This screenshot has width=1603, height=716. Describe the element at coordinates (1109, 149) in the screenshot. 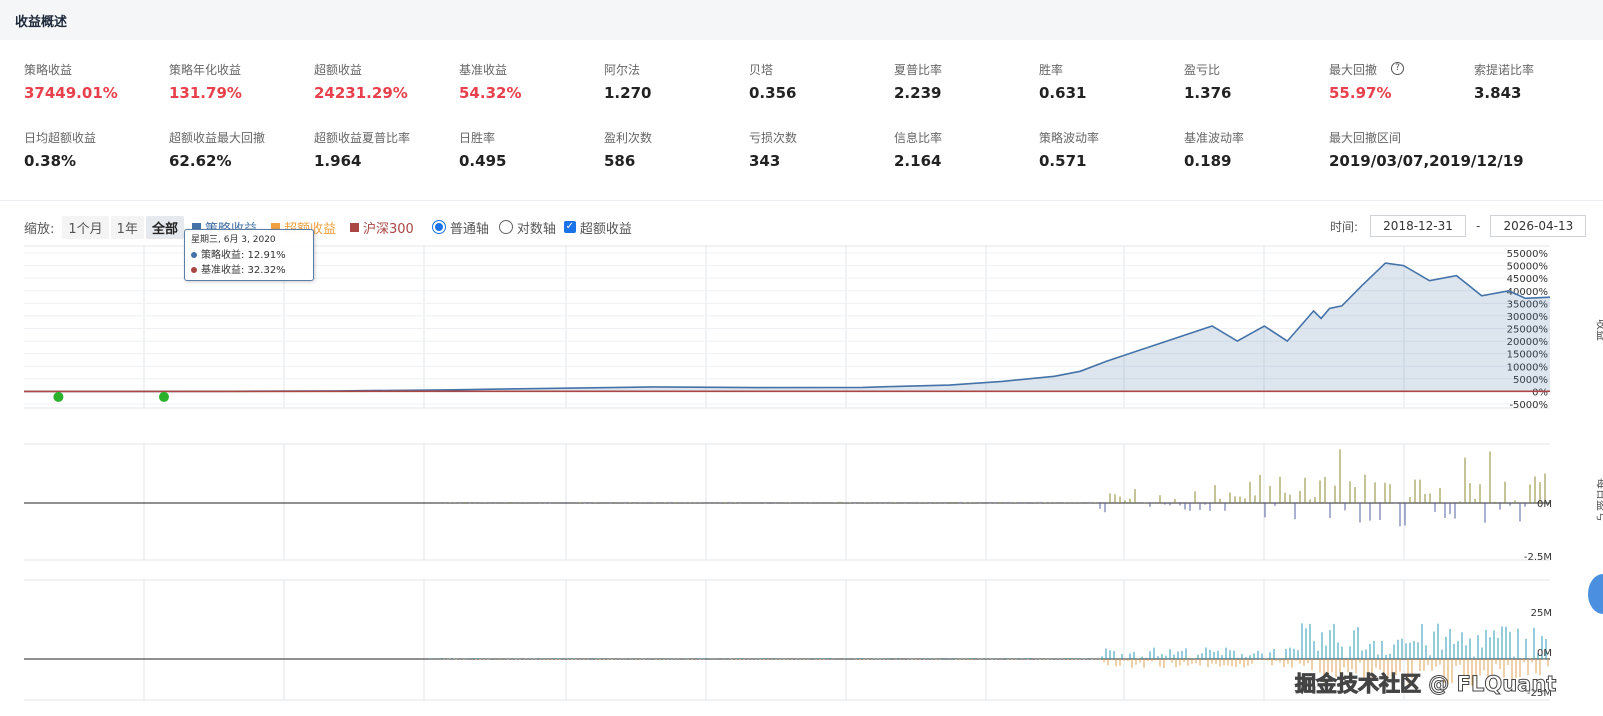

I see `metric-item: 策略波动率 0.571` at that location.